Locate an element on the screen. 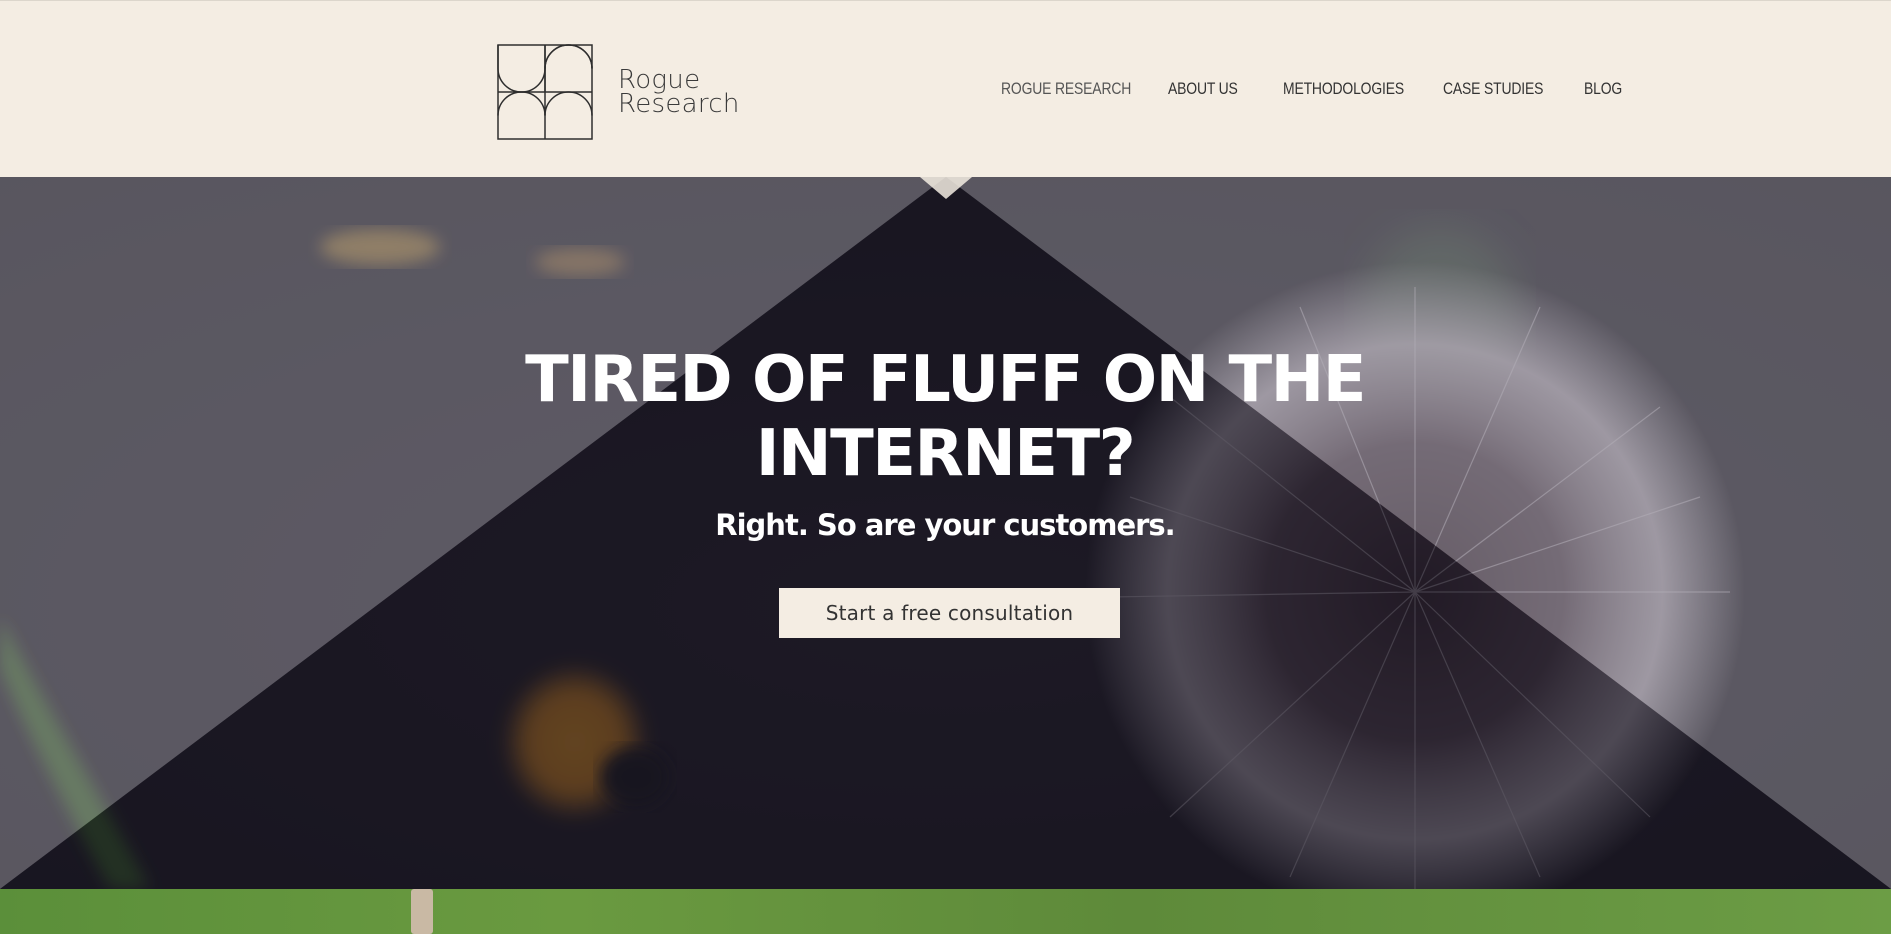 The image size is (1891, 934). stem-image-fragment is located at coordinates (422, 911).